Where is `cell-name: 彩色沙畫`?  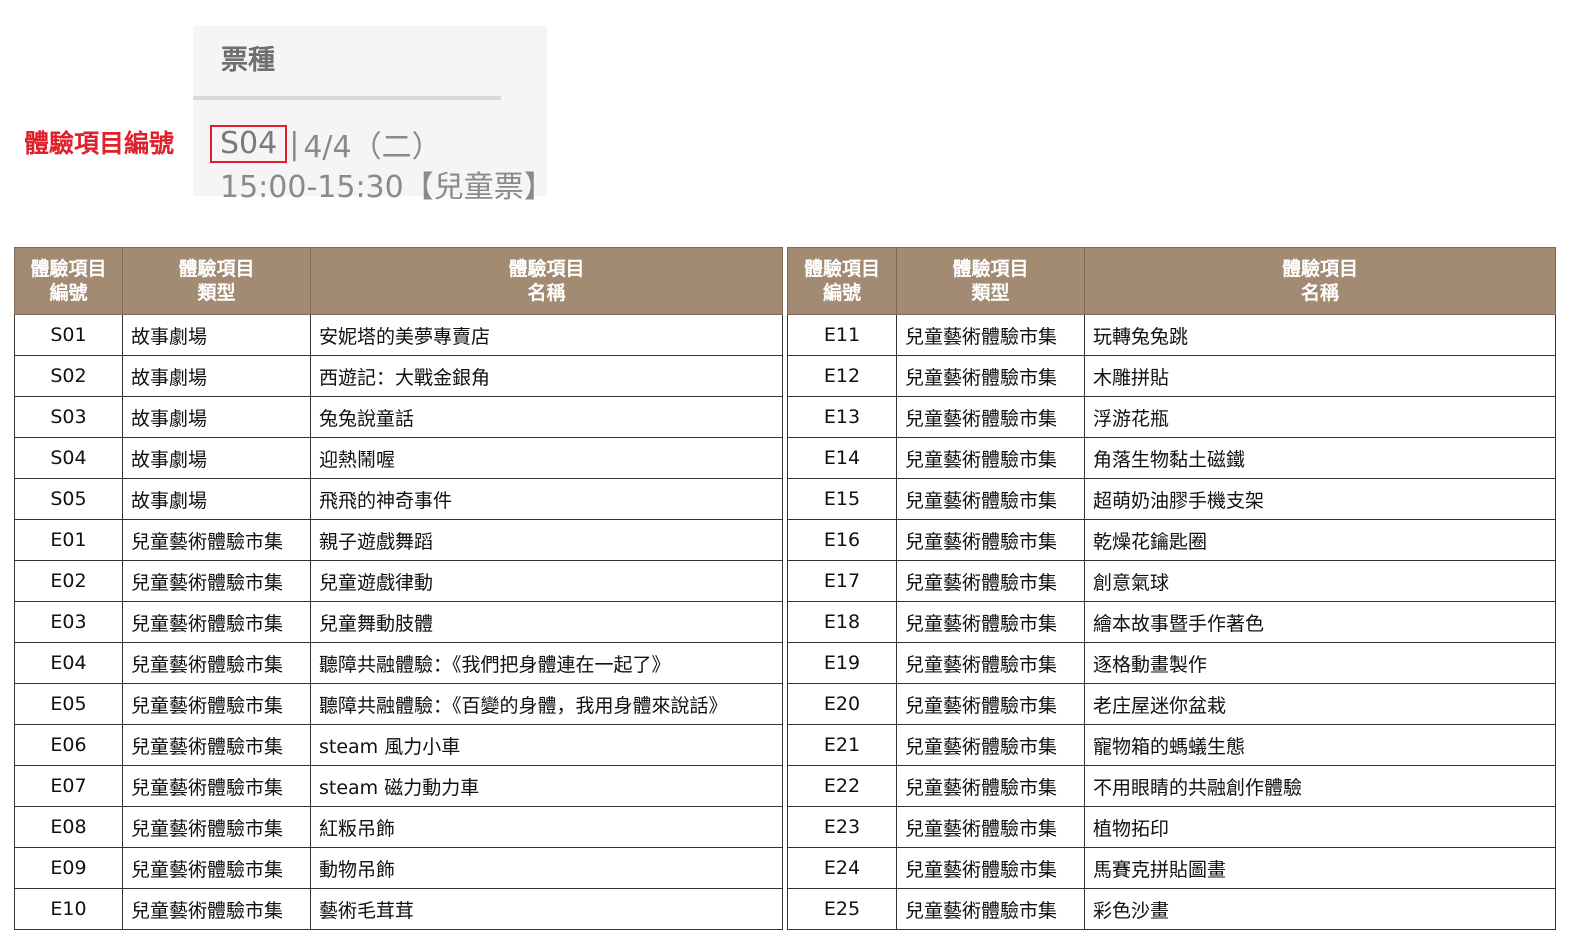 cell-name: 彩色沙畫 is located at coordinates (1320, 909).